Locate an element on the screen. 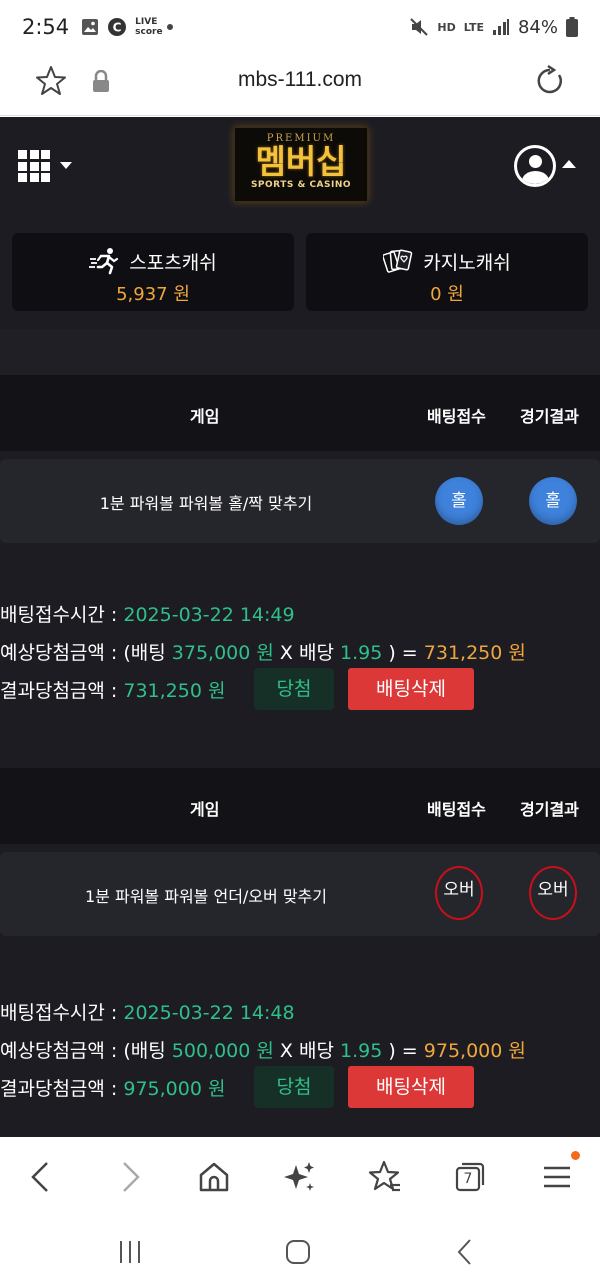 The width and height of the screenshot is (600, 1287). reload-icon is located at coordinates (550, 81).